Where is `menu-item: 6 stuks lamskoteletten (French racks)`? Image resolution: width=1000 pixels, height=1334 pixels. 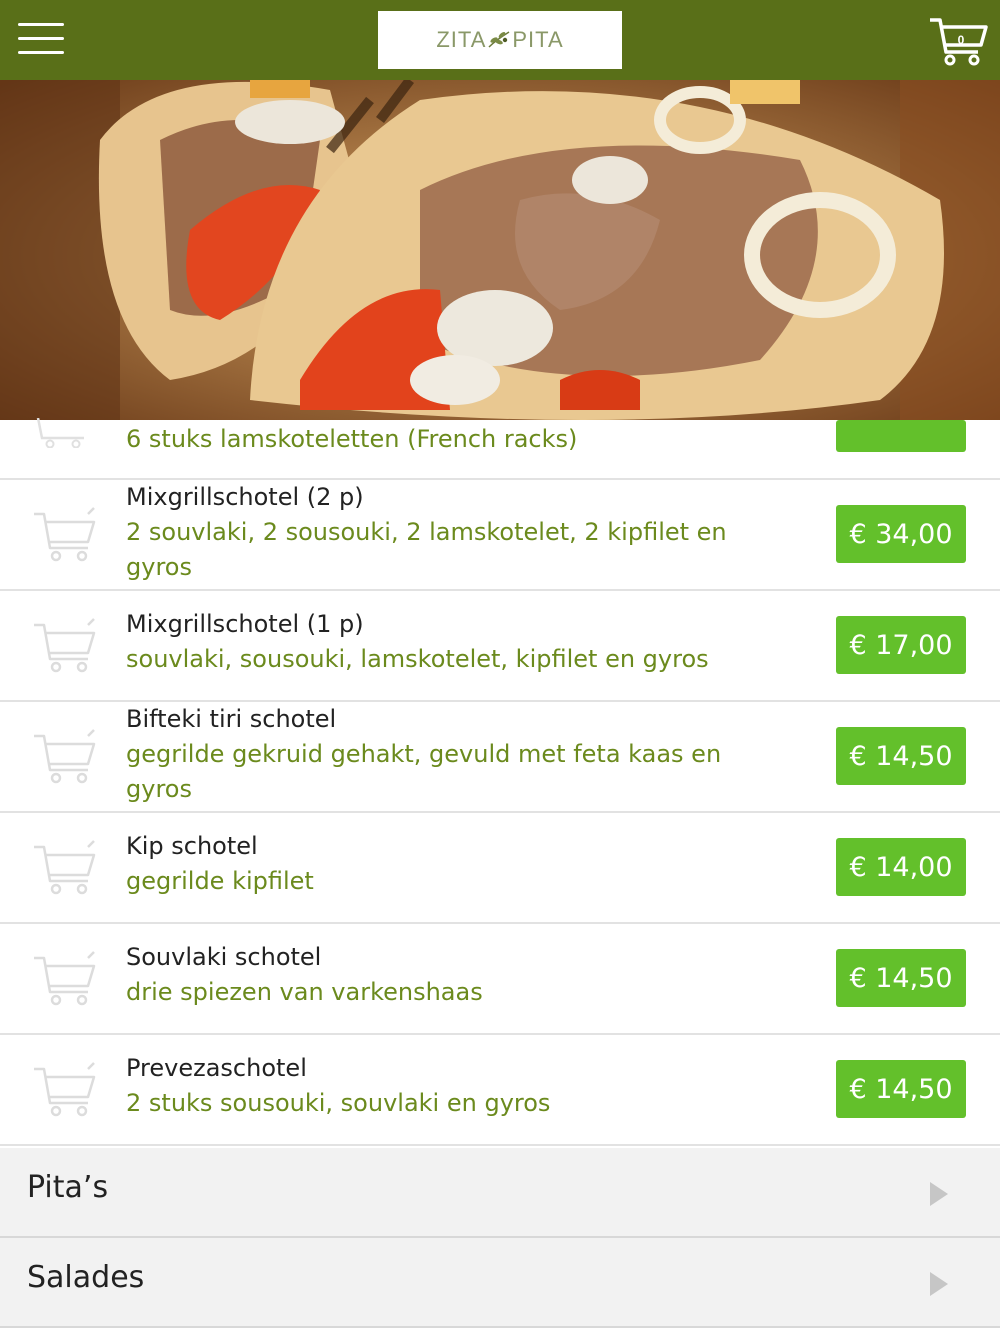
menu-item: 6 stuks lamskoteletten (French racks) is located at coordinates (500, 449).